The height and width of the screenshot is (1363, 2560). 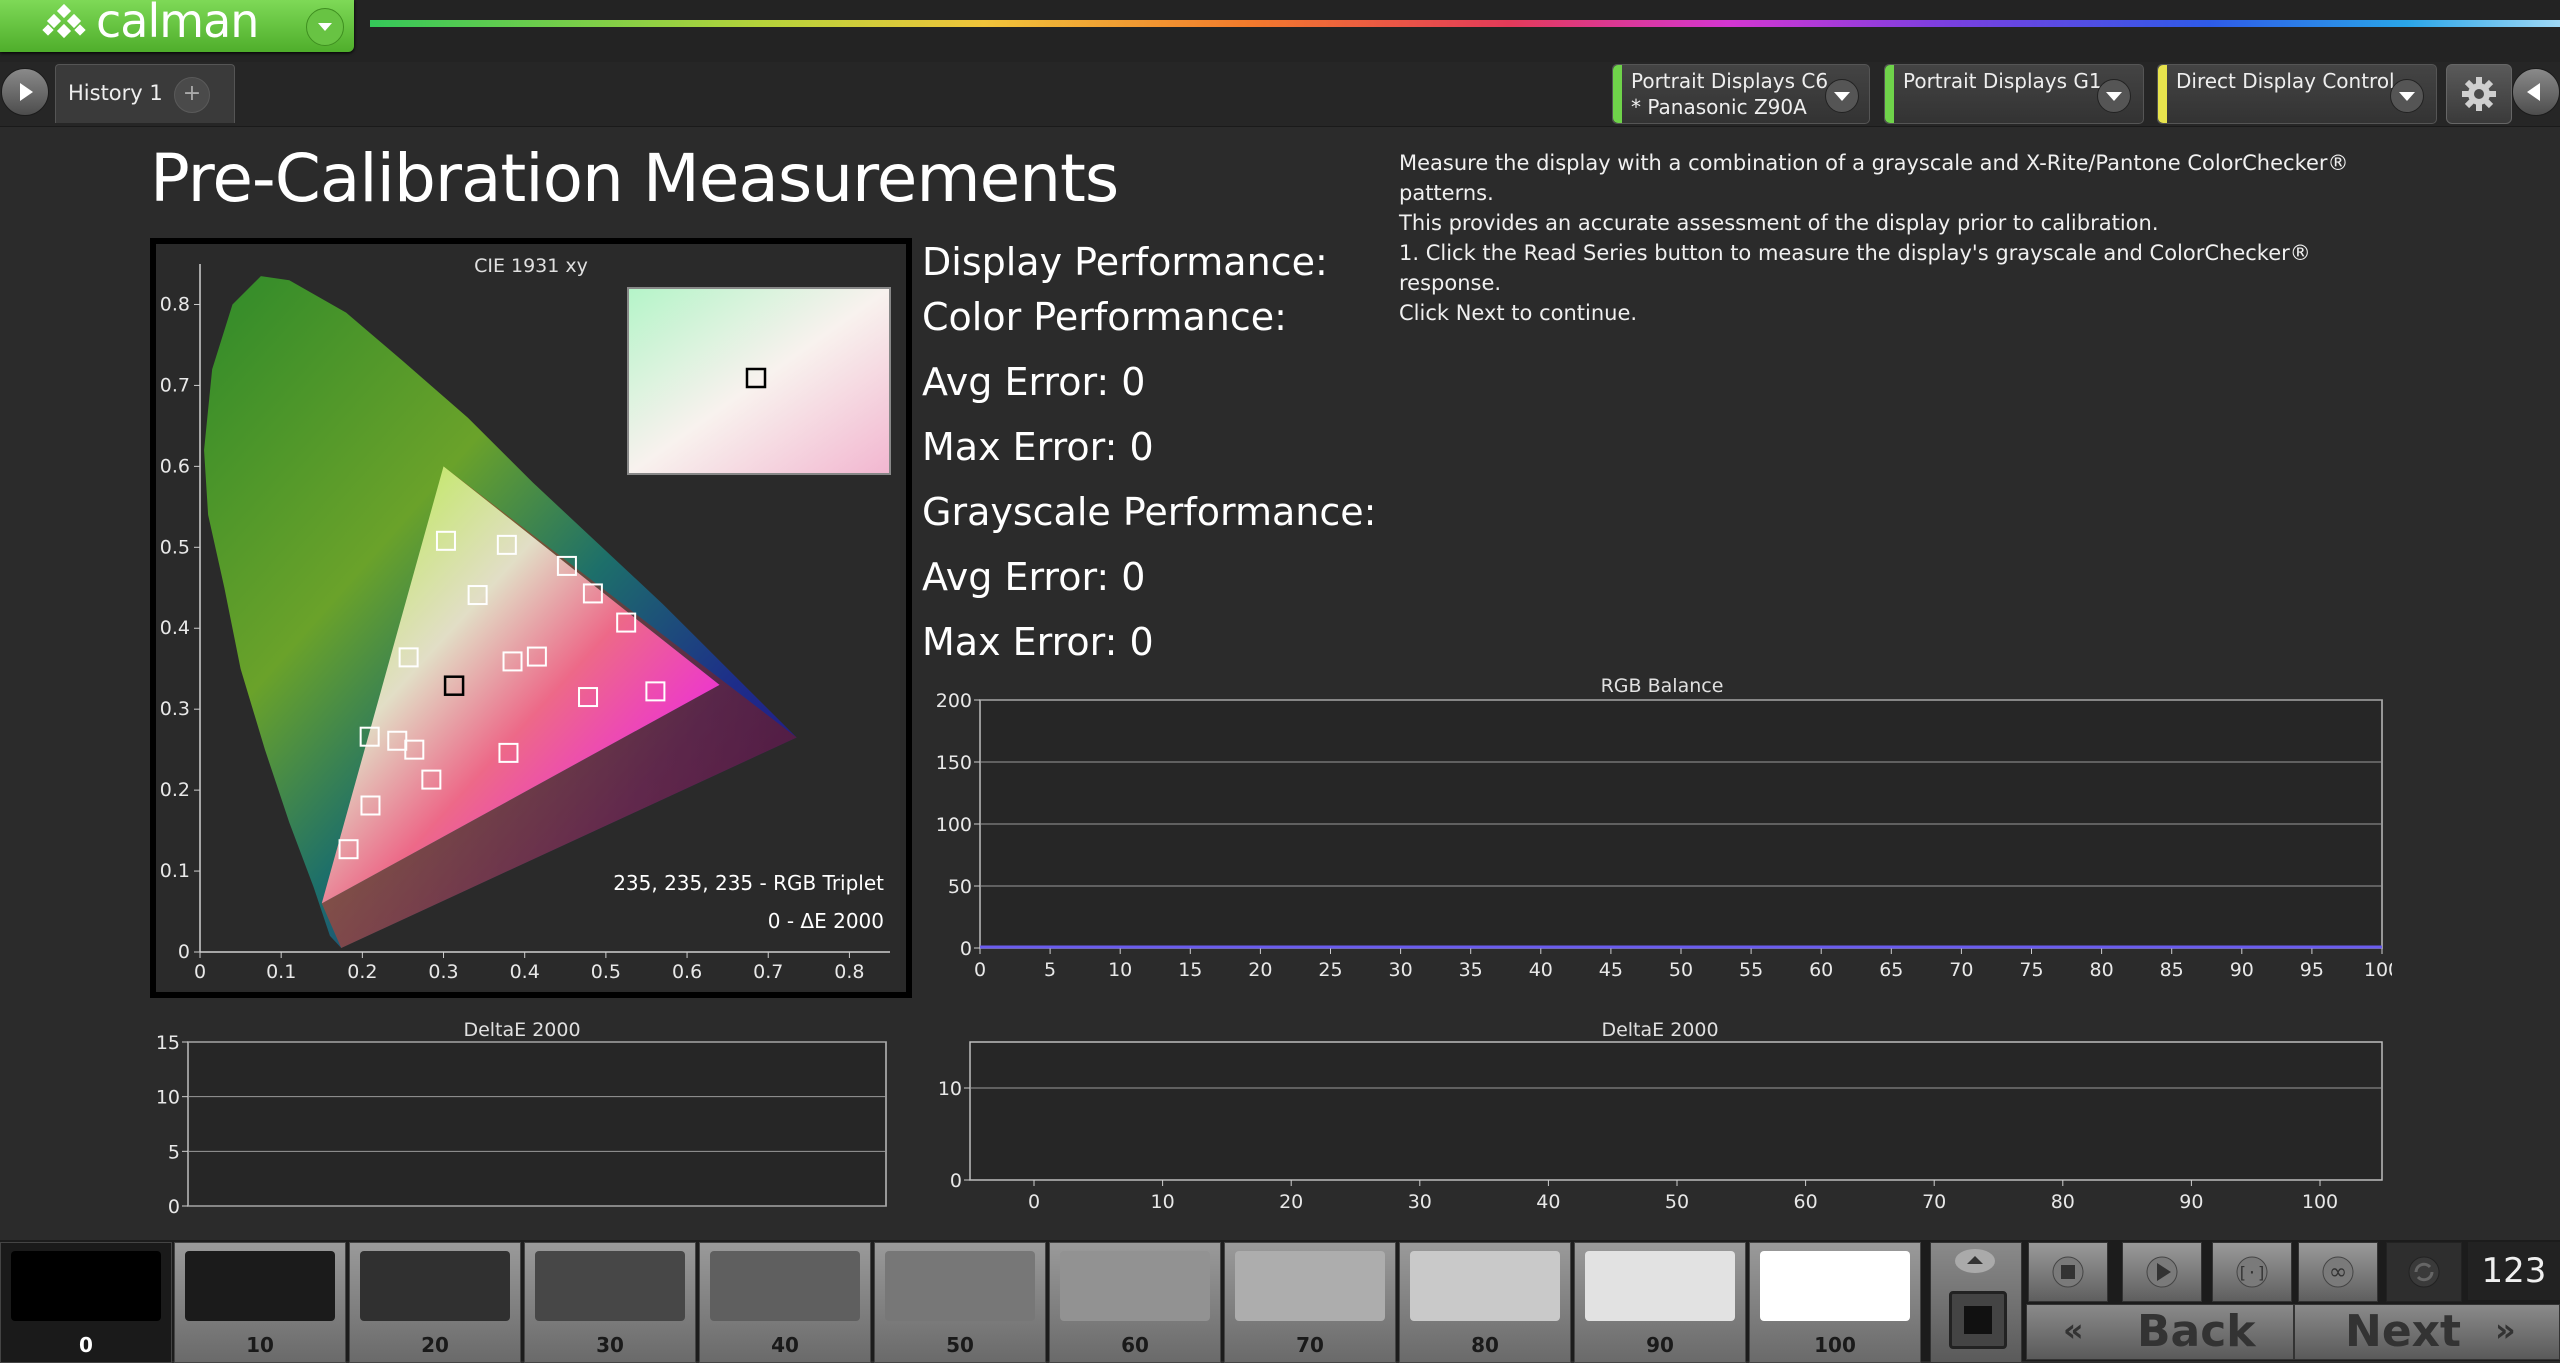 I want to click on meter-device-selector: Portrait Displays G1, so click(x=2014, y=94).